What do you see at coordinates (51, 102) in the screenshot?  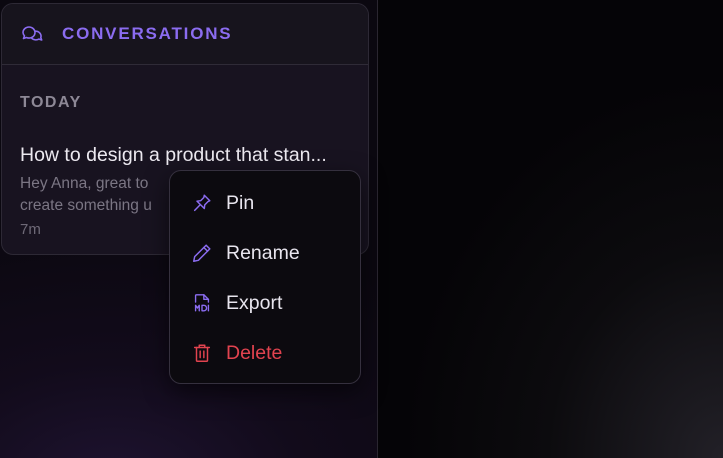 I see `section-label-today: TODAY` at bounding box center [51, 102].